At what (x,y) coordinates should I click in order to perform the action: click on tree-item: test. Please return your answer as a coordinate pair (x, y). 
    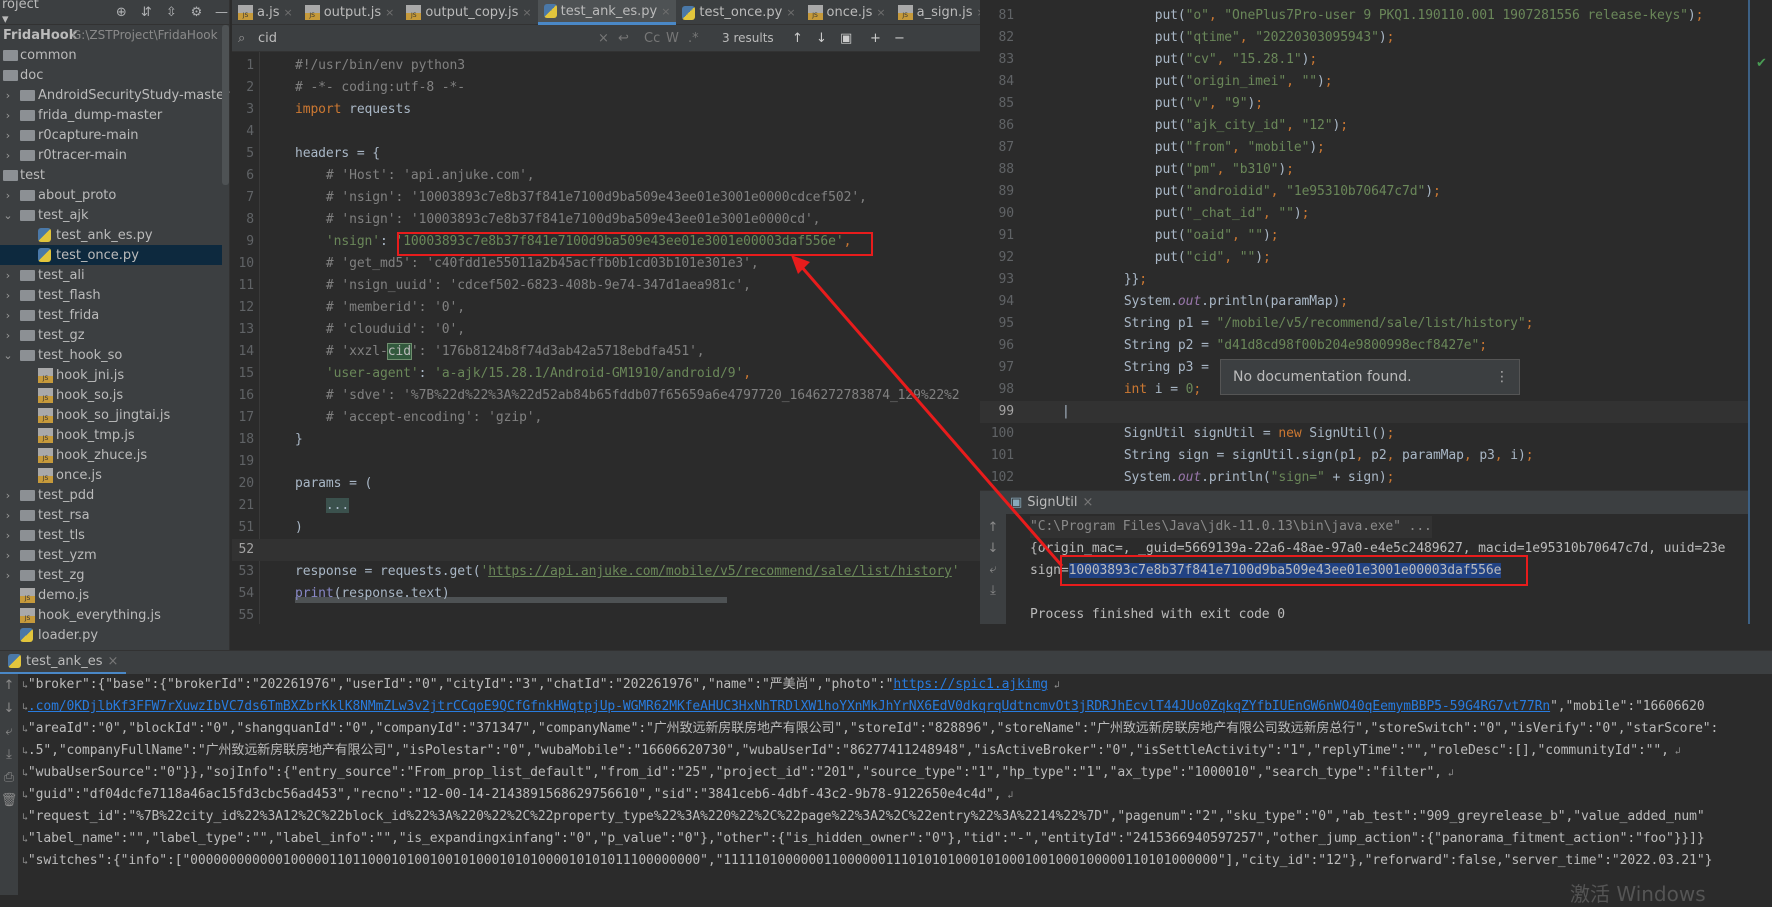
    Looking at the image, I should click on (111, 175).